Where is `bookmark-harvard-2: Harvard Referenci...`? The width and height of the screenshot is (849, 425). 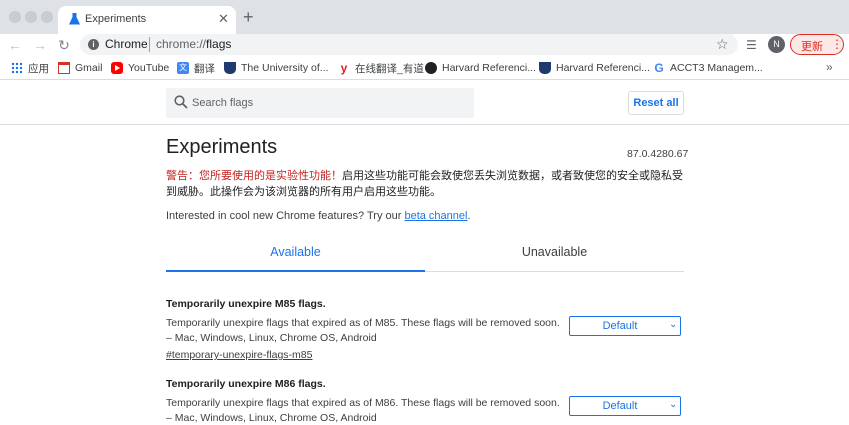
bookmark-harvard-2: Harvard Referenci... is located at coordinates (594, 68).